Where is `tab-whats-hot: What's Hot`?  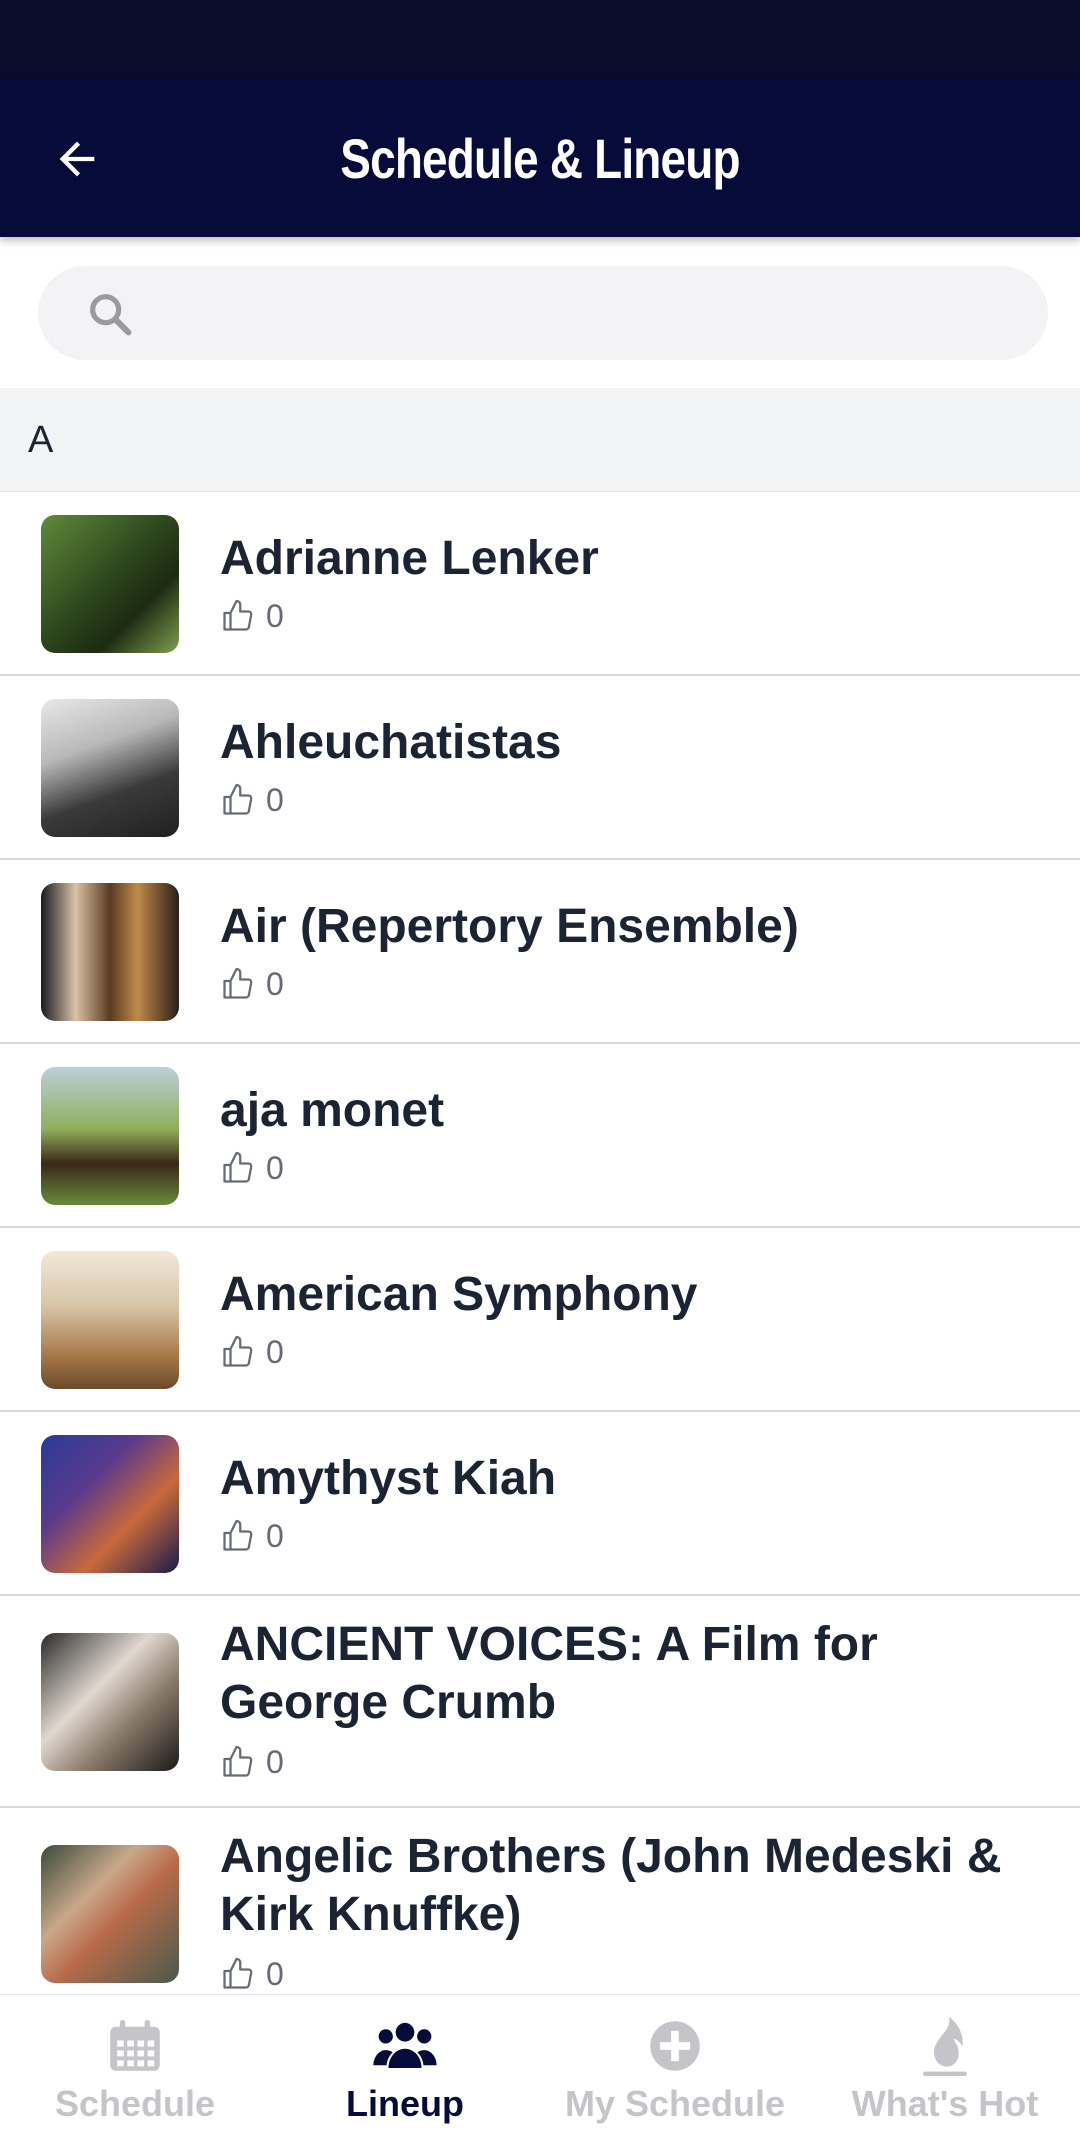 tab-whats-hot: What's Hot is located at coordinates (945, 2071).